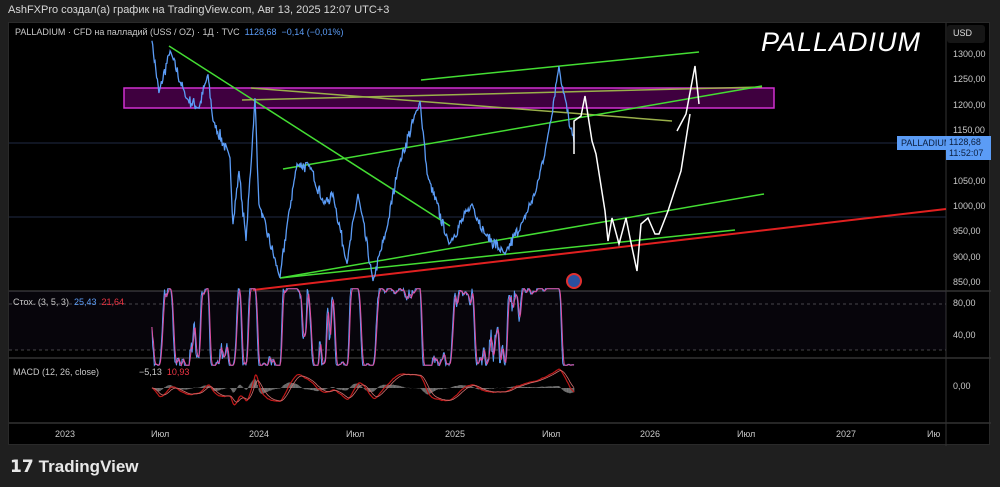 This screenshot has width=1000, height=487. I want to click on stoch-label: Стох. (3, 5, 3), so click(41, 302).